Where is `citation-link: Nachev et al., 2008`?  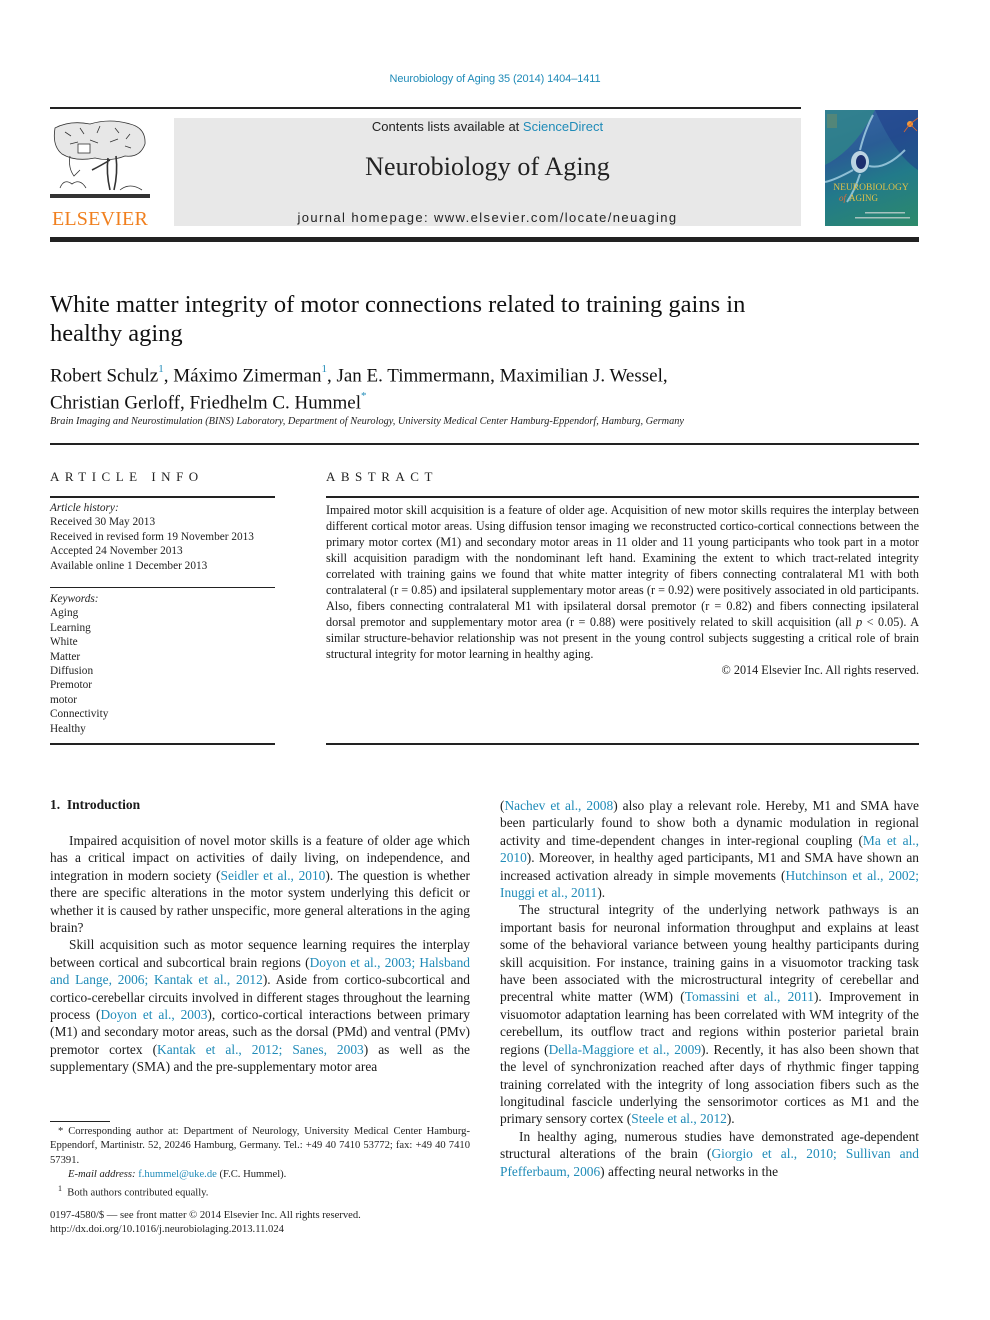
citation-link: Nachev et al., 2008 is located at coordinates (558, 805).